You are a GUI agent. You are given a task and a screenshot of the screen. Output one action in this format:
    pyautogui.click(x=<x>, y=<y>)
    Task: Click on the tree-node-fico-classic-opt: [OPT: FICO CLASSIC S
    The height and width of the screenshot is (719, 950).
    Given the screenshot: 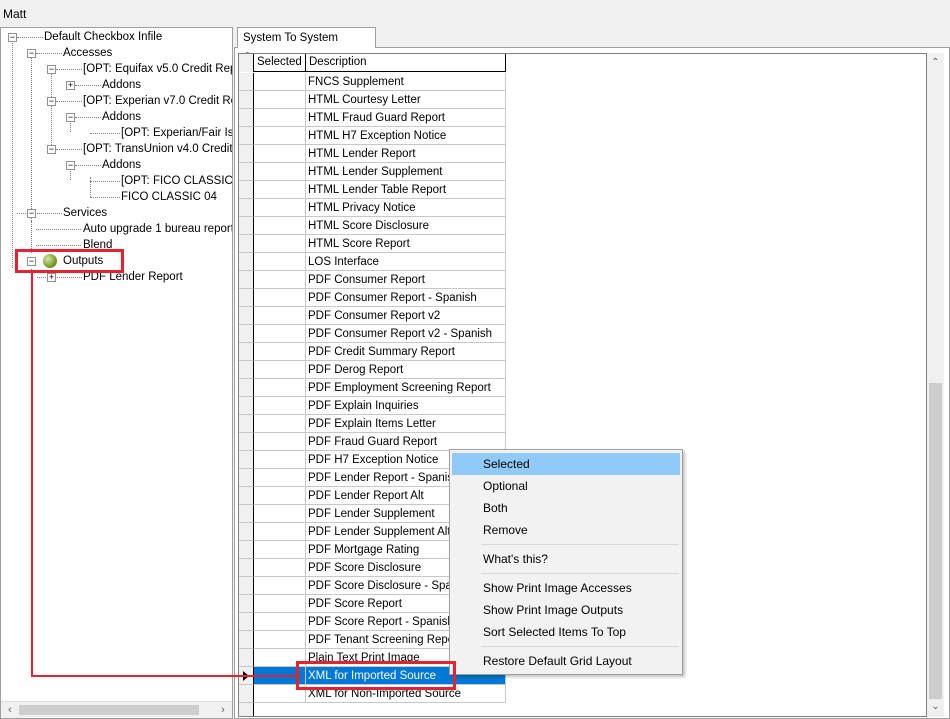 What is the action you would take?
    pyautogui.click(x=176, y=181)
    